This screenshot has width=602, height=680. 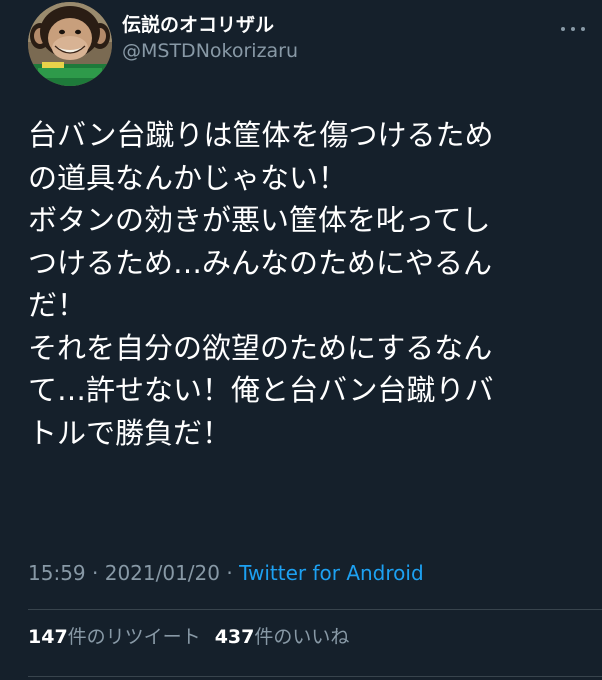 What do you see at coordinates (261, 135) in the screenshot?
I see `tweet-text-line: 台バン台蹴りは筐体を傷つけるため` at bounding box center [261, 135].